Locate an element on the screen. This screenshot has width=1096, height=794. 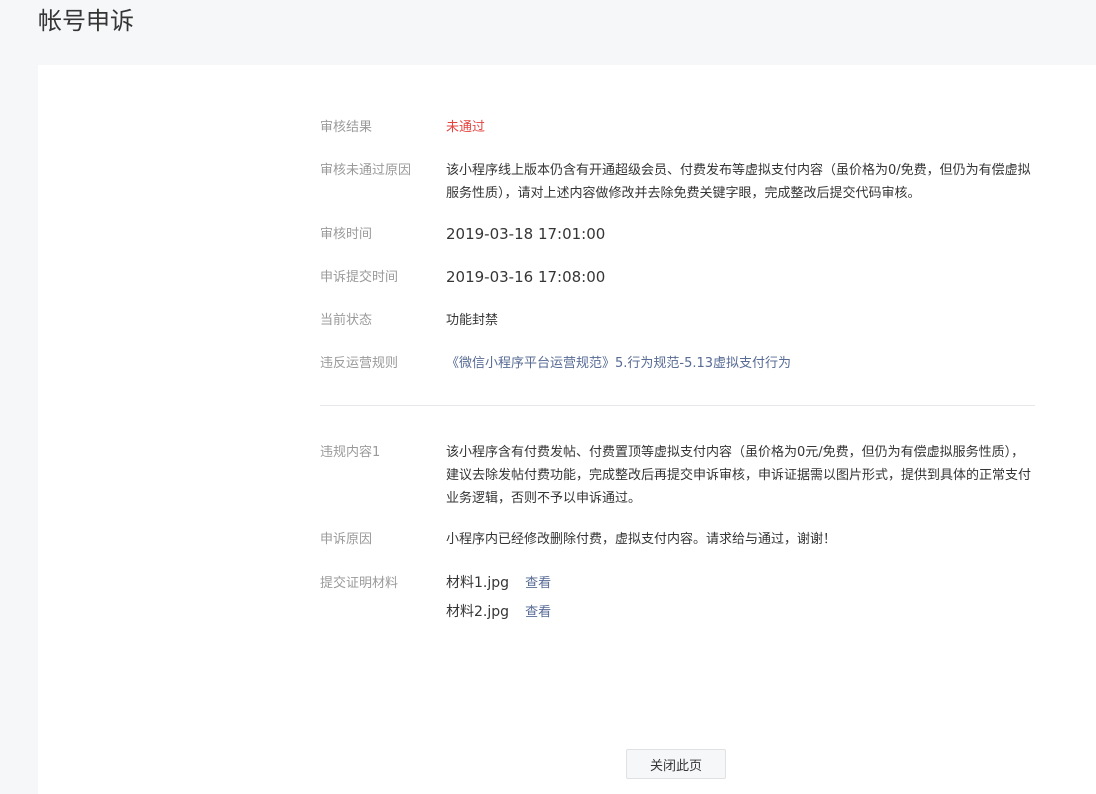
material-item: 材料2.jpg 查看 is located at coordinates (740, 615).